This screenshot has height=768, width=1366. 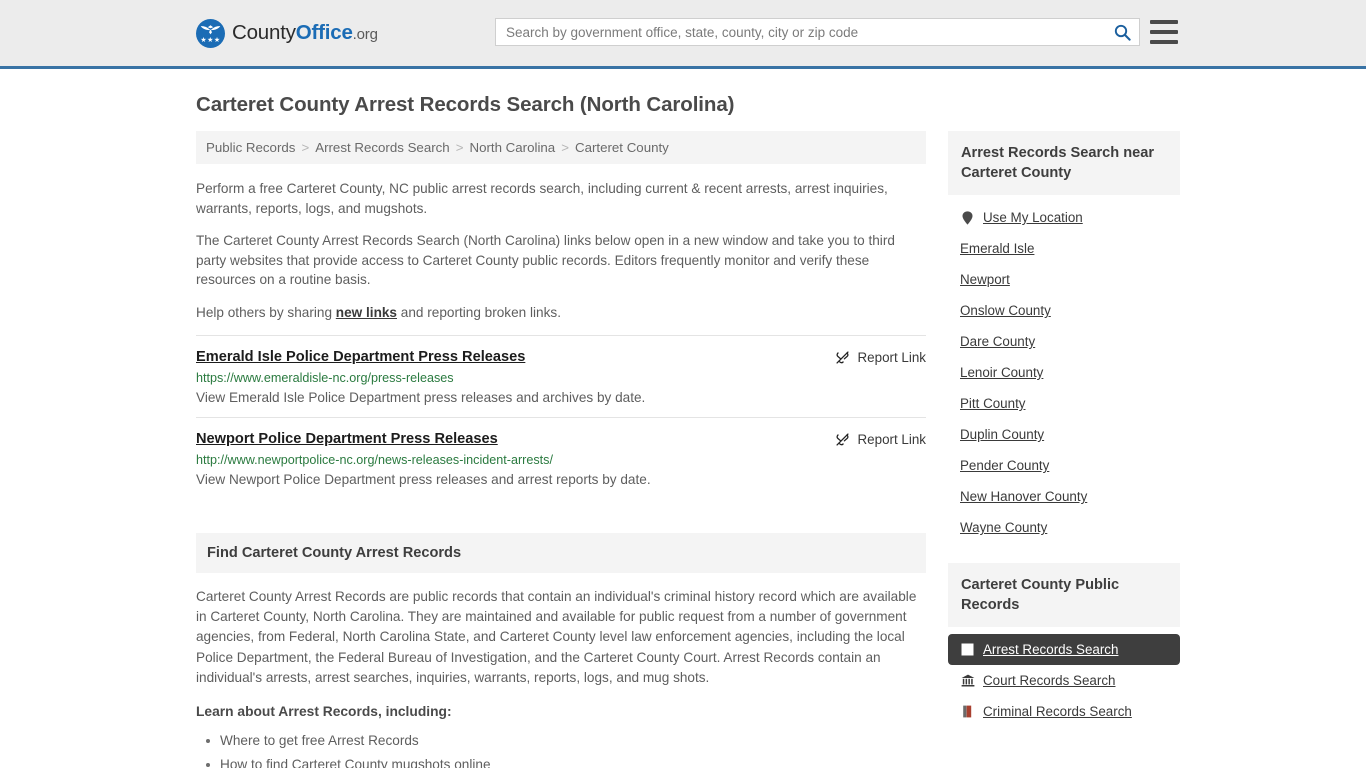 What do you see at coordinates (324, 32) in the screenshot?
I see `brand-part-office: Office` at bounding box center [324, 32].